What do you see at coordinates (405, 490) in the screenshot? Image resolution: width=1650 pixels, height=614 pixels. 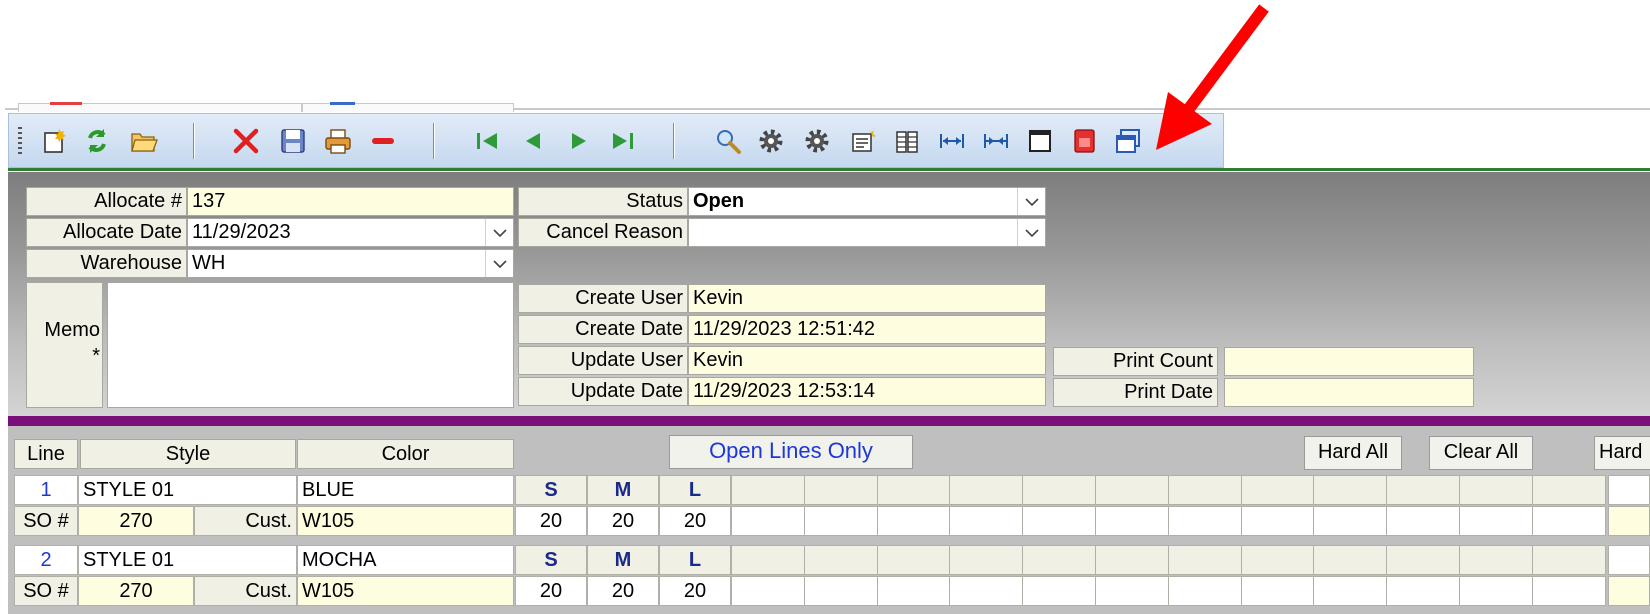 I see `color-cell: BLUE` at bounding box center [405, 490].